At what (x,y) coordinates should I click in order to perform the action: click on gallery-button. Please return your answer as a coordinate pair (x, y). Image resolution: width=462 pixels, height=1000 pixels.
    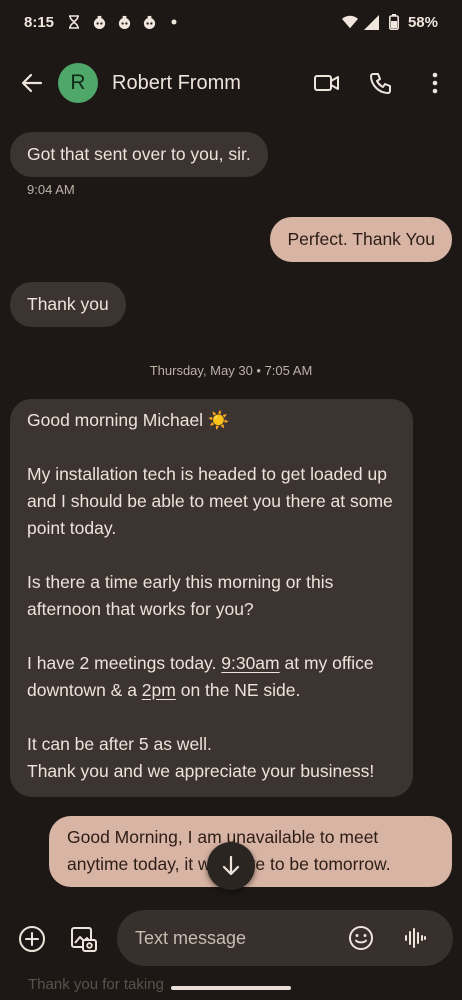
    Looking at the image, I should click on (84, 939).